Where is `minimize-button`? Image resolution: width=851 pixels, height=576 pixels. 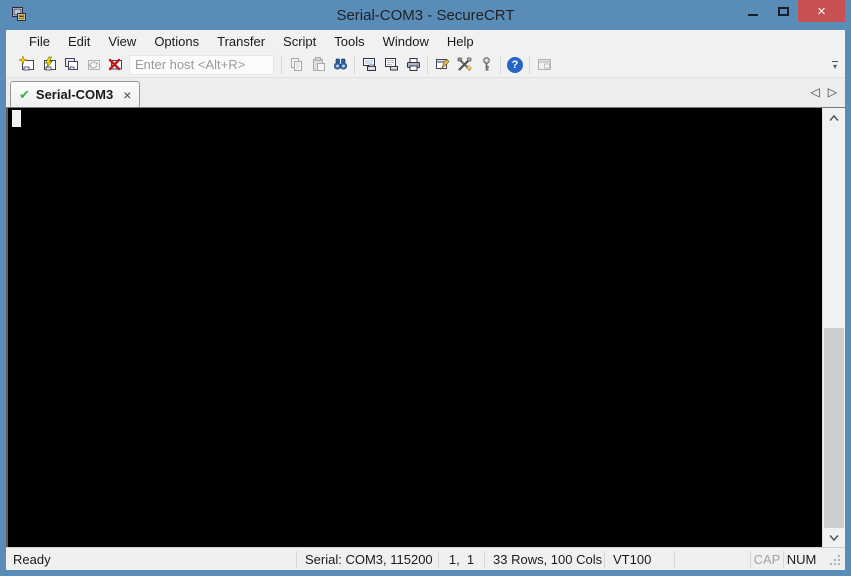 minimize-button is located at coordinates (753, 11).